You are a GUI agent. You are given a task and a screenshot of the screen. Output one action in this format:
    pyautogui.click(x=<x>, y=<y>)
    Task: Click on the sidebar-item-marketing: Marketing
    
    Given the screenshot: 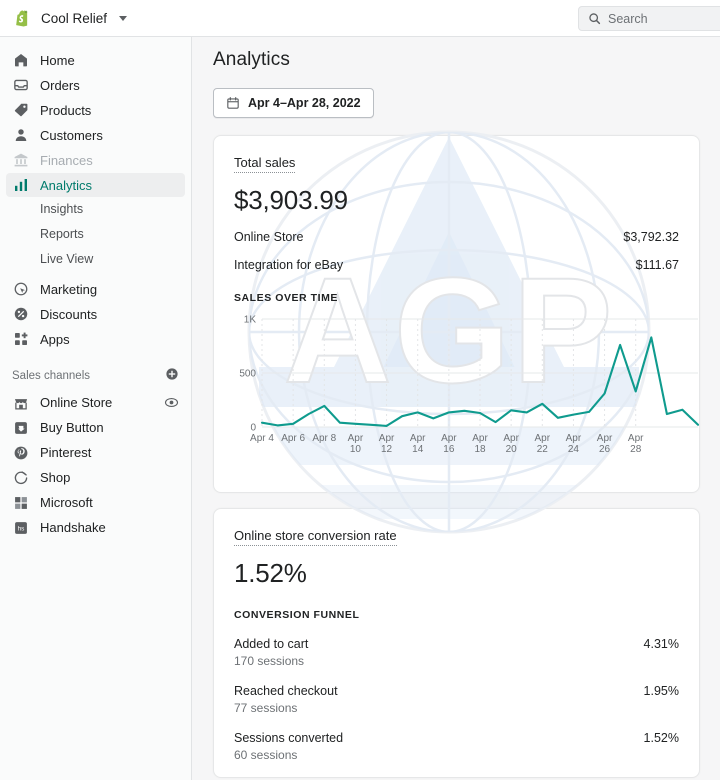 What is the action you would take?
    pyautogui.click(x=95, y=289)
    